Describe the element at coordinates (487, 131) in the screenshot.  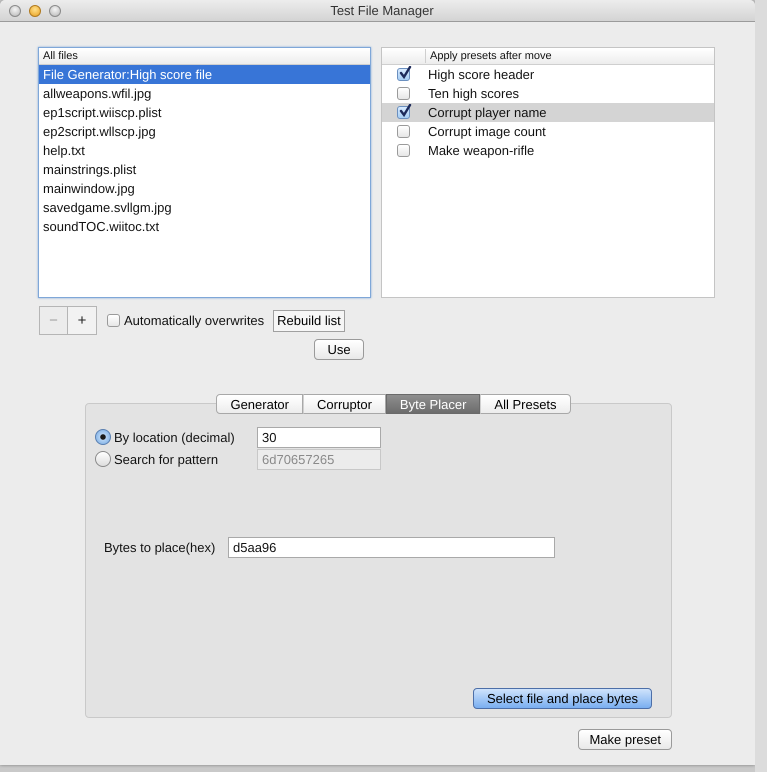
I see `preset-label: Corrupt image count` at that location.